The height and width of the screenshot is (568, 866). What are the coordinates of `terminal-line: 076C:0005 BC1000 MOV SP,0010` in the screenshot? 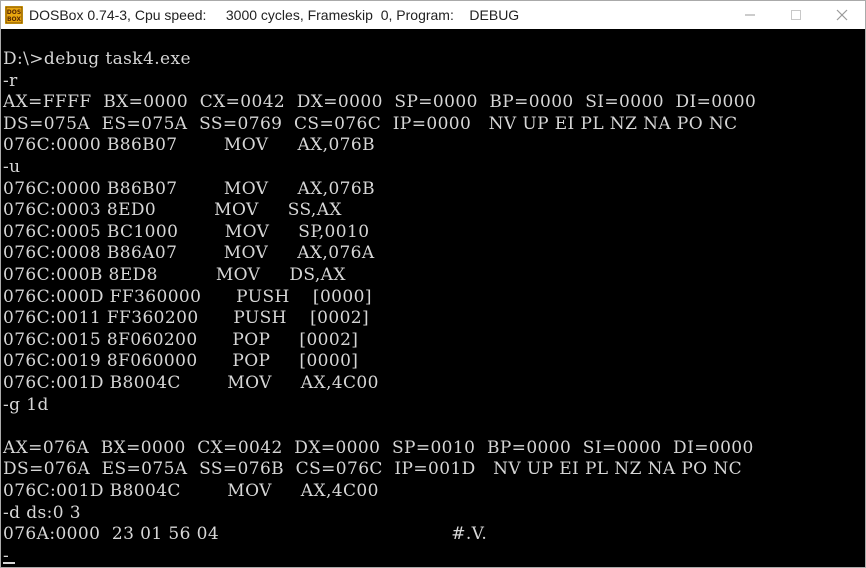 It's located at (186, 231).